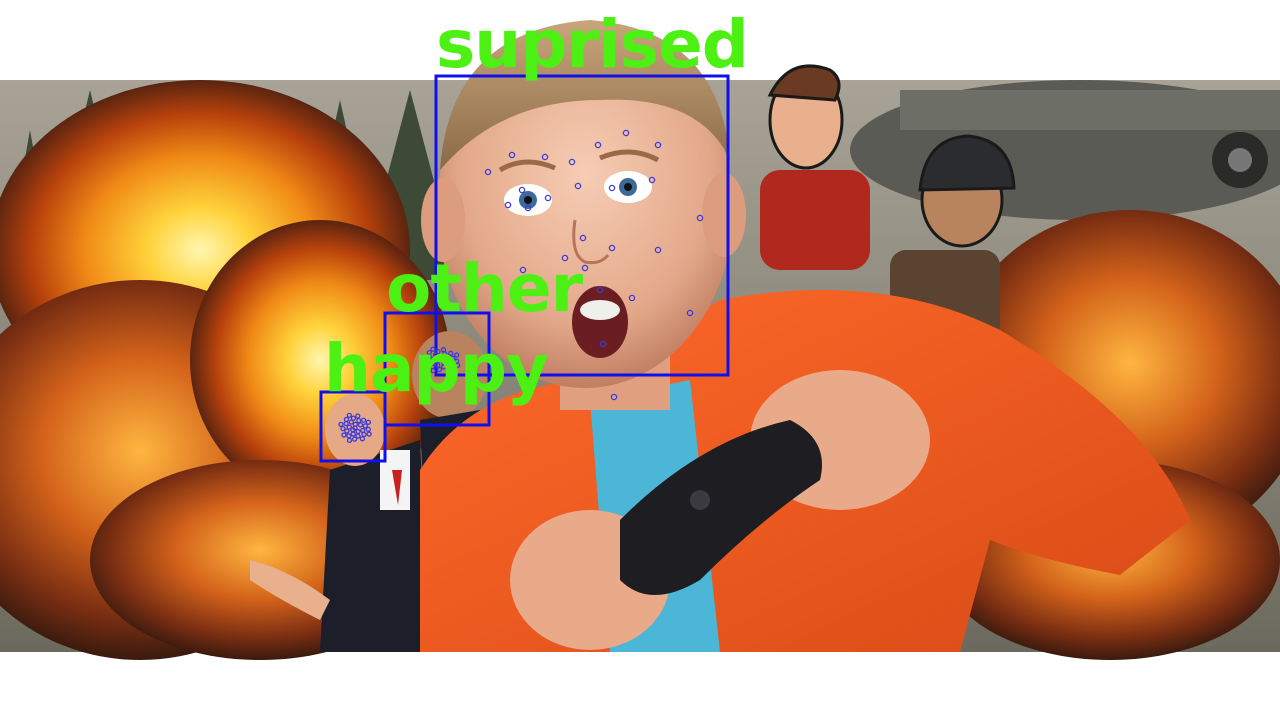  I want to click on detection-label-happy: happy, so click(436, 368).